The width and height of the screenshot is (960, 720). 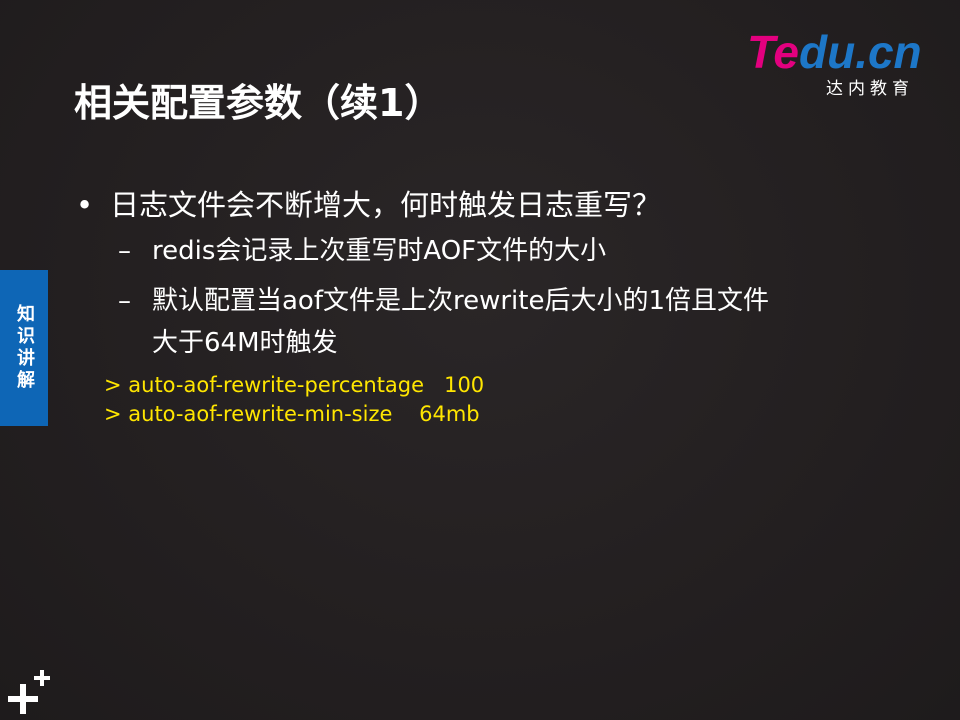 What do you see at coordinates (245, 343) in the screenshot?
I see `sub-item-continuation: 大于64M时触发` at bounding box center [245, 343].